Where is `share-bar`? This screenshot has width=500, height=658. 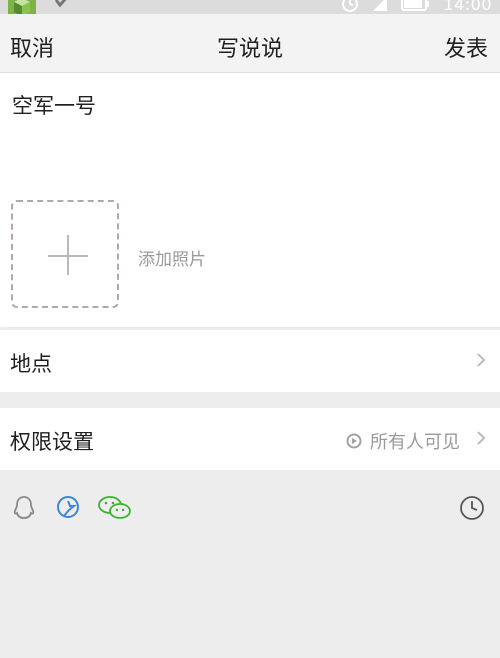
share-bar is located at coordinates (250, 508).